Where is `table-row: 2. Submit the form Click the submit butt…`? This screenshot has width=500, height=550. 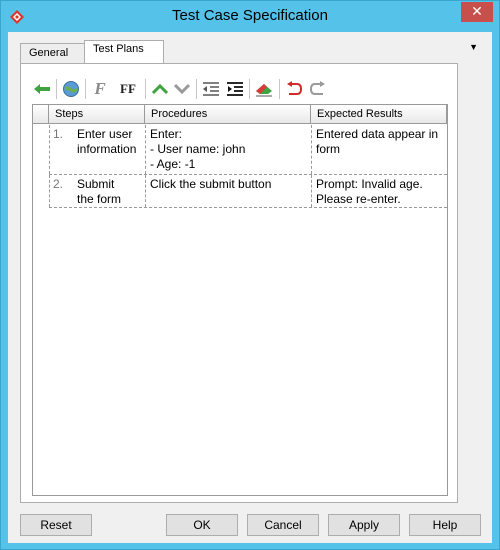
table-row: 2. Submit the form Click the submit butt… is located at coordinates (248, 191).